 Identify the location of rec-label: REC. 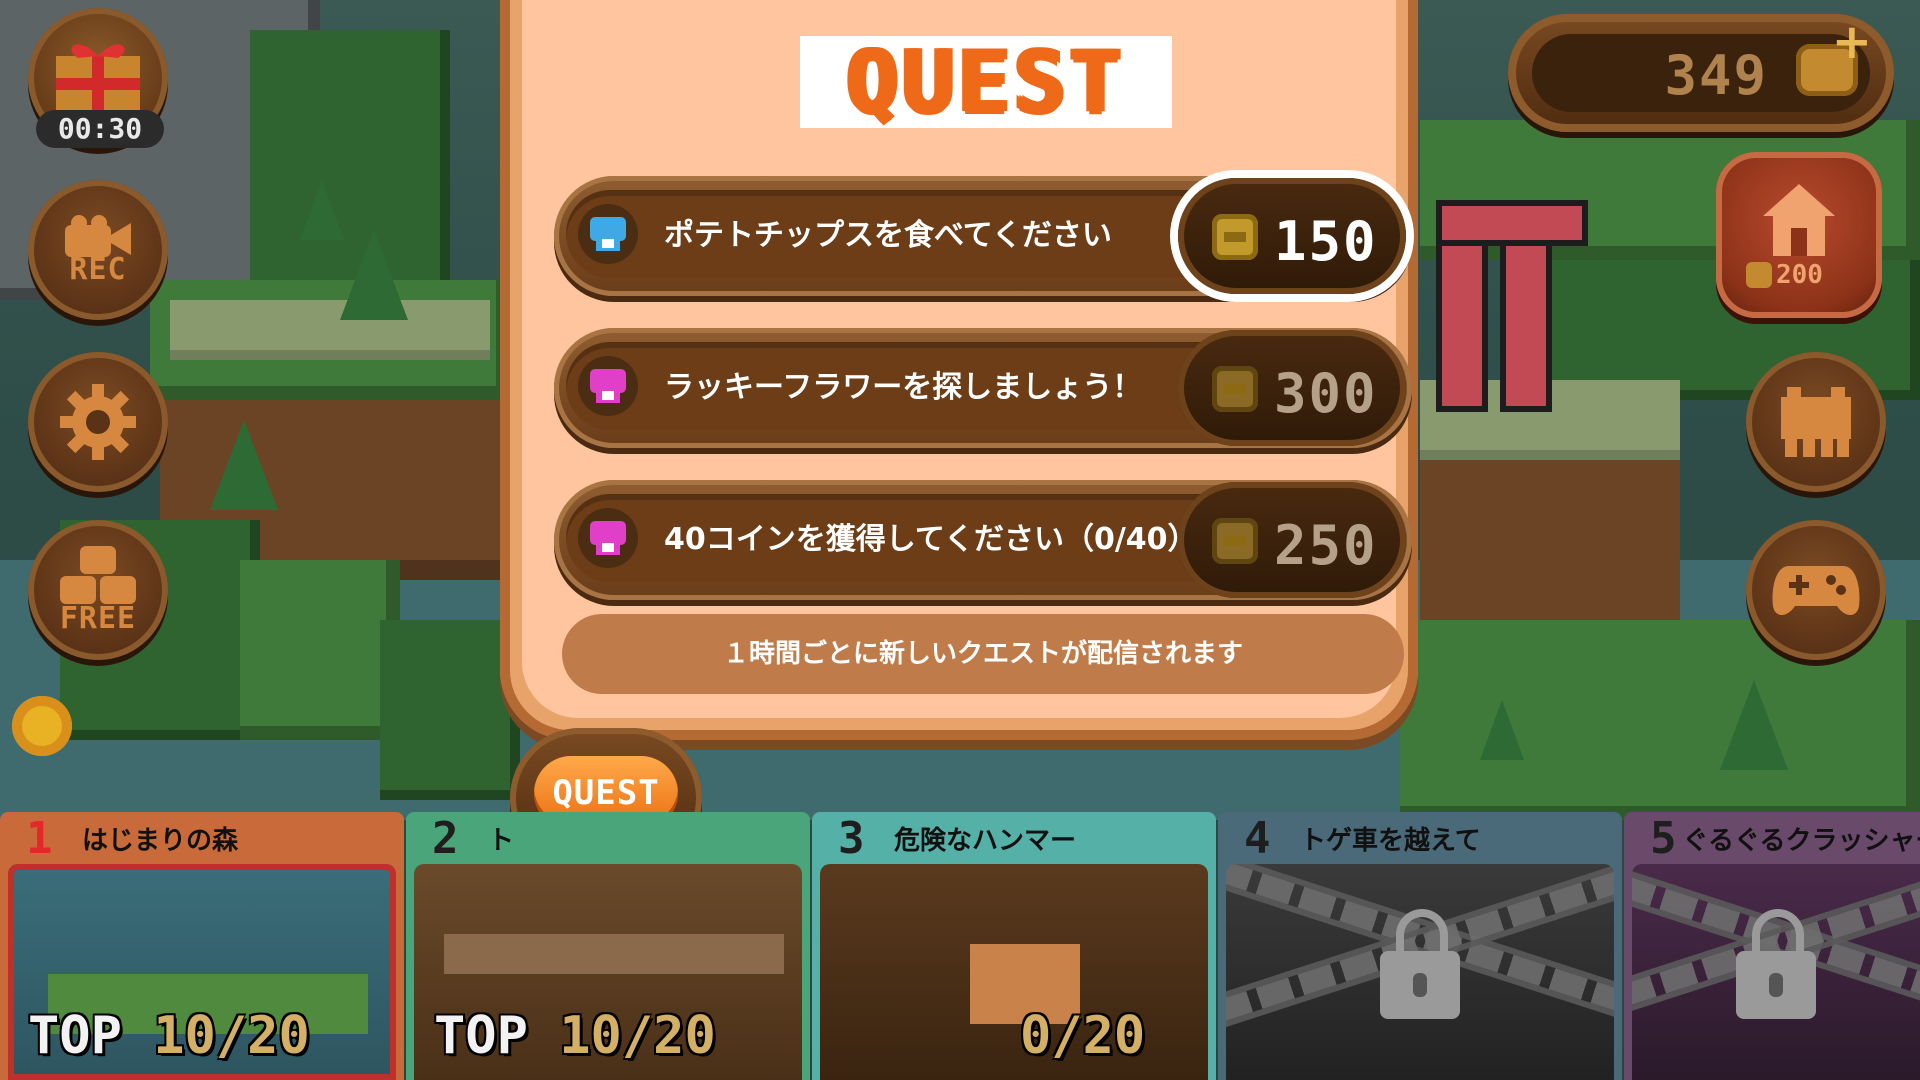
(98, 269).